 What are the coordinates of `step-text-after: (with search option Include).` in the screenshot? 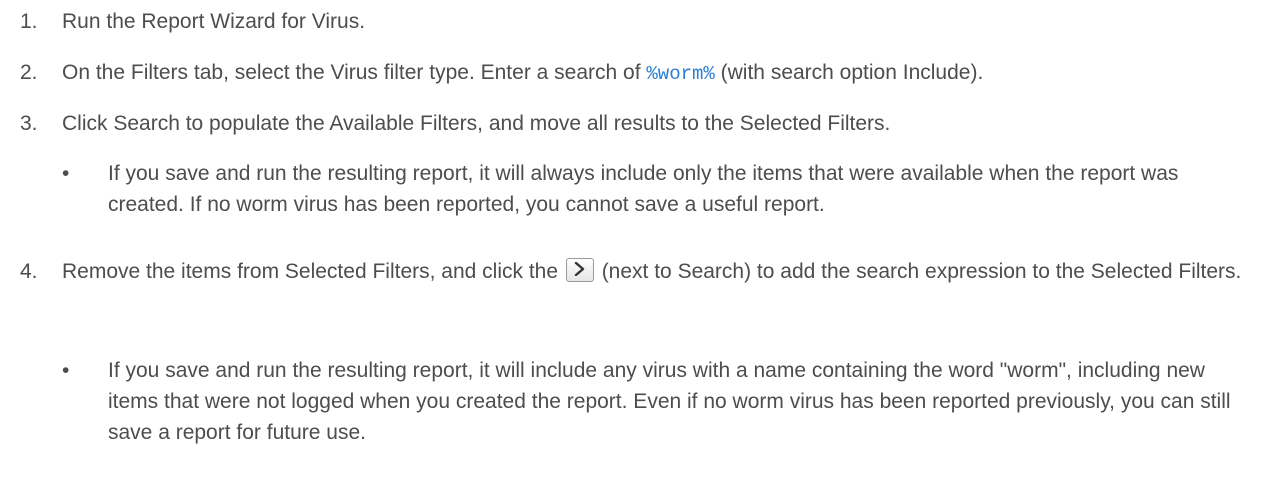 It's located at (849, 72).